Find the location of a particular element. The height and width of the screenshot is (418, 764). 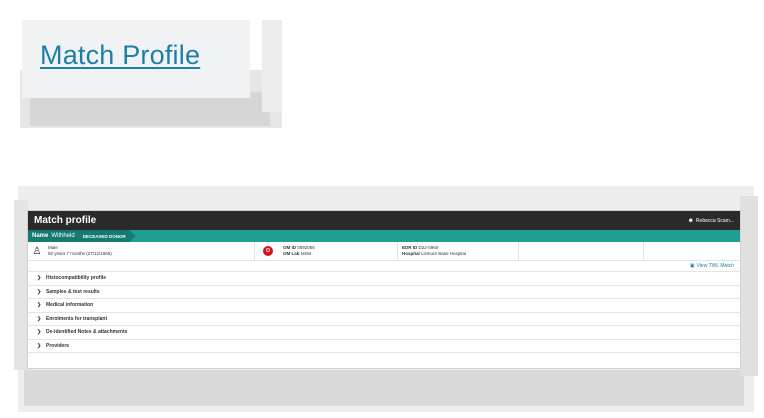

donor-om-info: O OM ID 0092066 OM Lab NSW is located at coordinates (326, 251).